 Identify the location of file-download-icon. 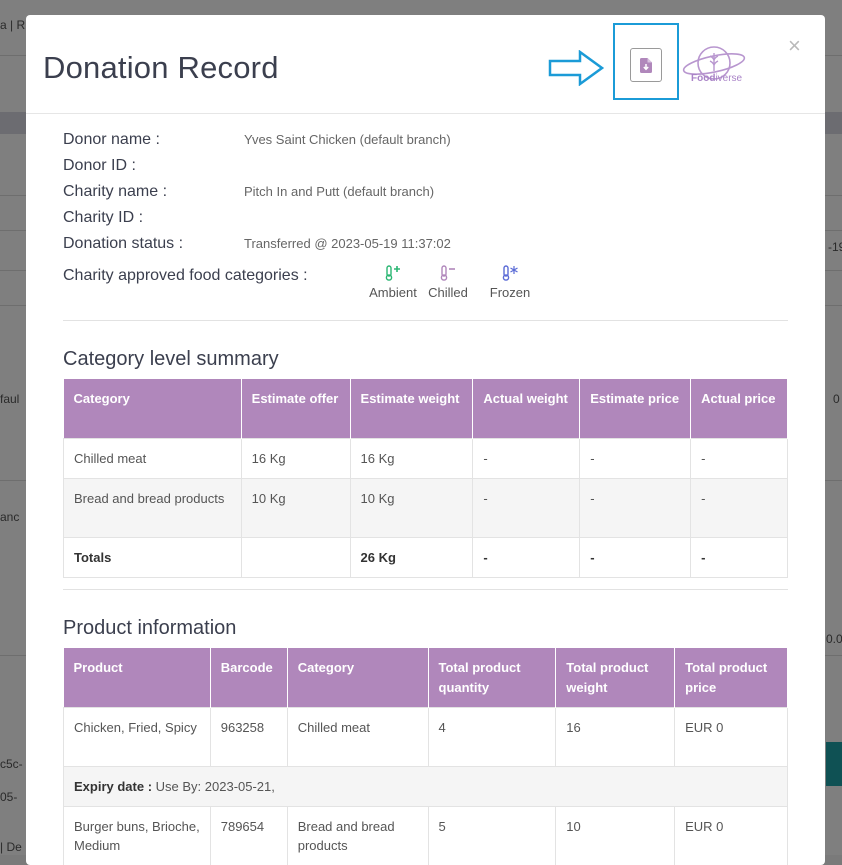
(646, 65).